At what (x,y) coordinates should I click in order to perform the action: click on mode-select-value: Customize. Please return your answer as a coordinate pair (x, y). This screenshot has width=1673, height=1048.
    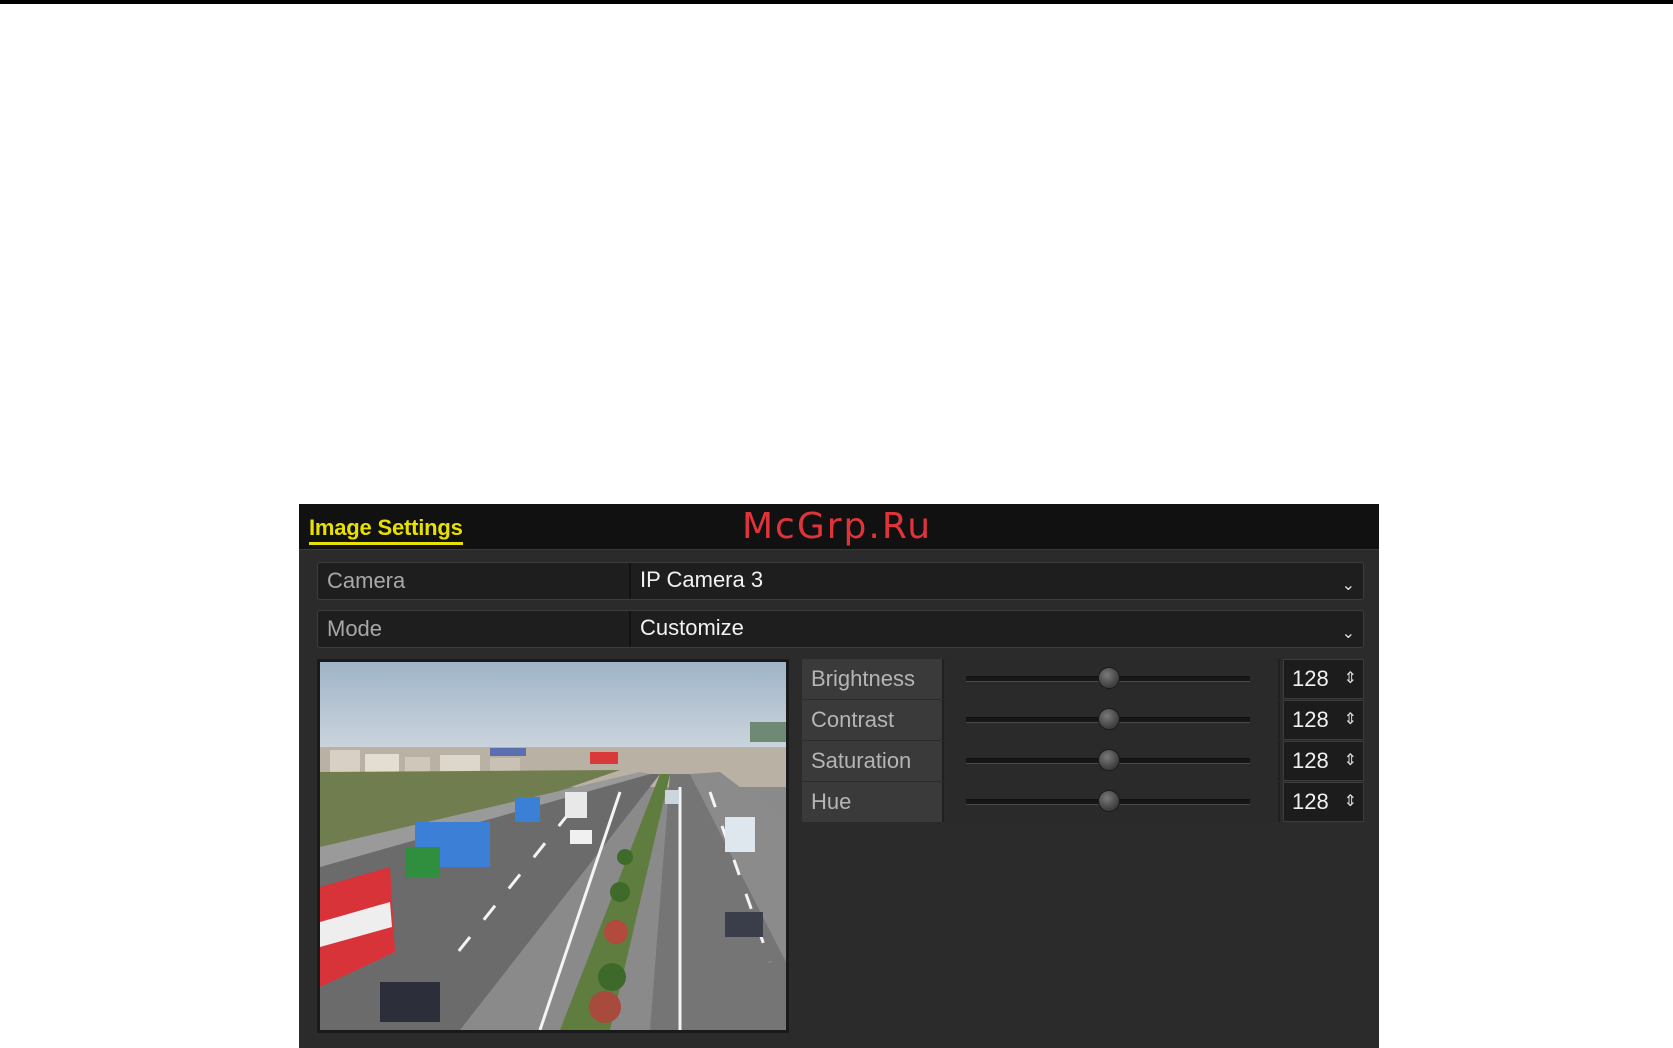
    Looking at the image, I should click on (692, 627).